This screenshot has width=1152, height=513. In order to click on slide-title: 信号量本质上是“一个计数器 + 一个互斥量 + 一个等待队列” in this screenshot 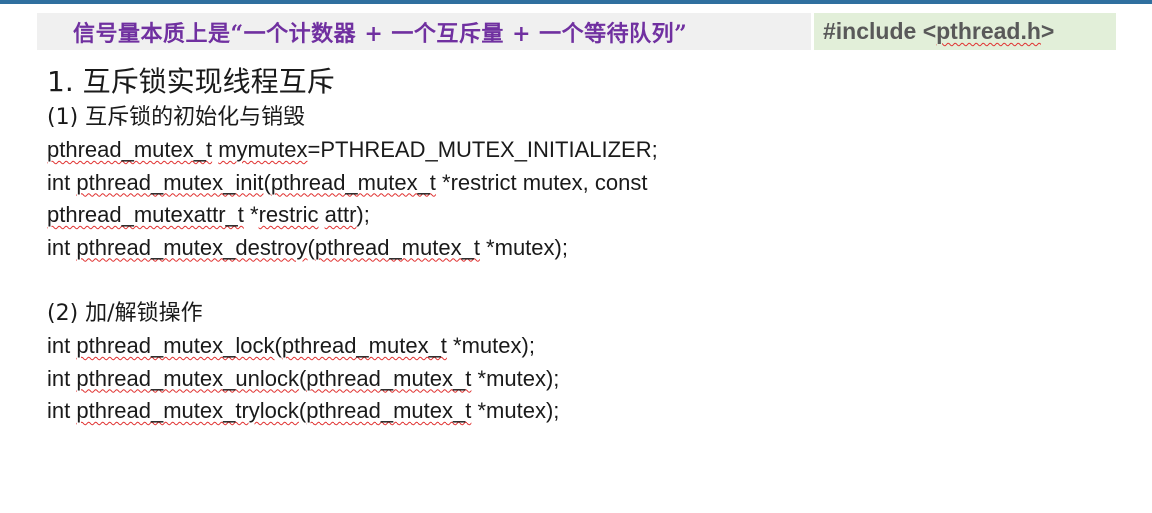, I will do `click(380, 33)`.